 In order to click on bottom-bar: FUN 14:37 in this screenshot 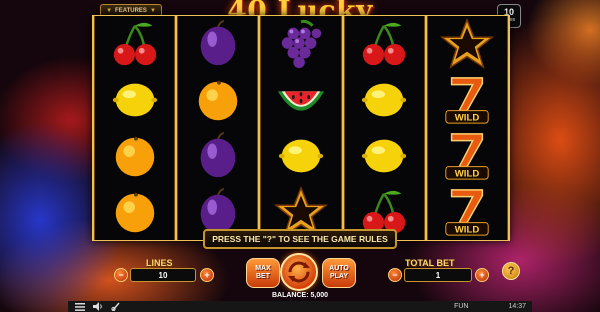, I will do `click(300, 306)`.